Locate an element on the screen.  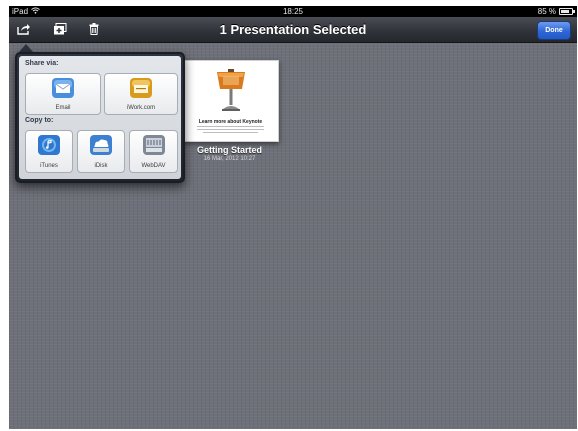
copy-to-label: Copy to: is located at coordinates (39, 120).